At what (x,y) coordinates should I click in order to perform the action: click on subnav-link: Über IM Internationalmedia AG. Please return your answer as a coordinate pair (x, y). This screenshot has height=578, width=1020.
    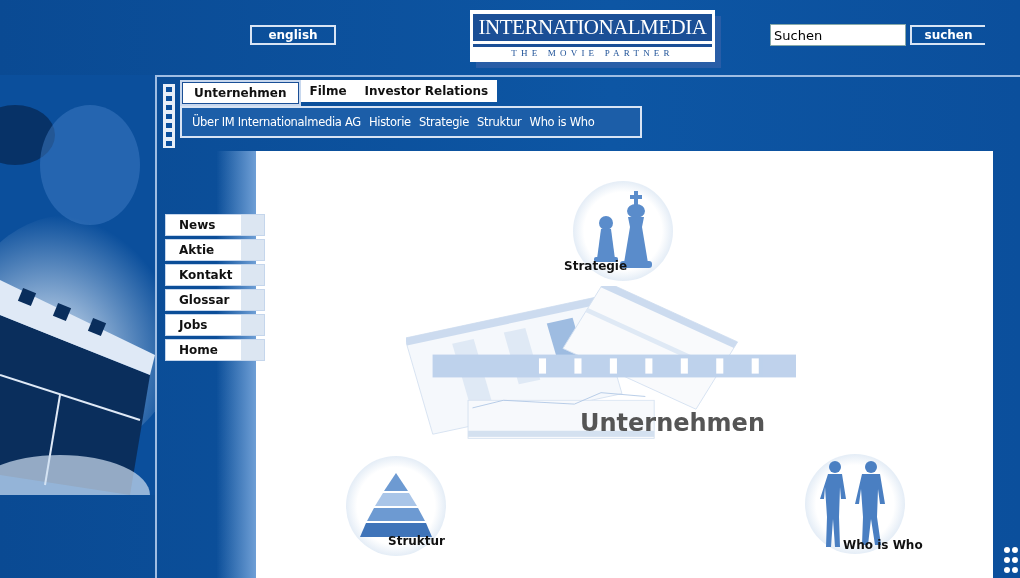
    Looking at the image, I should click on (276, 122).